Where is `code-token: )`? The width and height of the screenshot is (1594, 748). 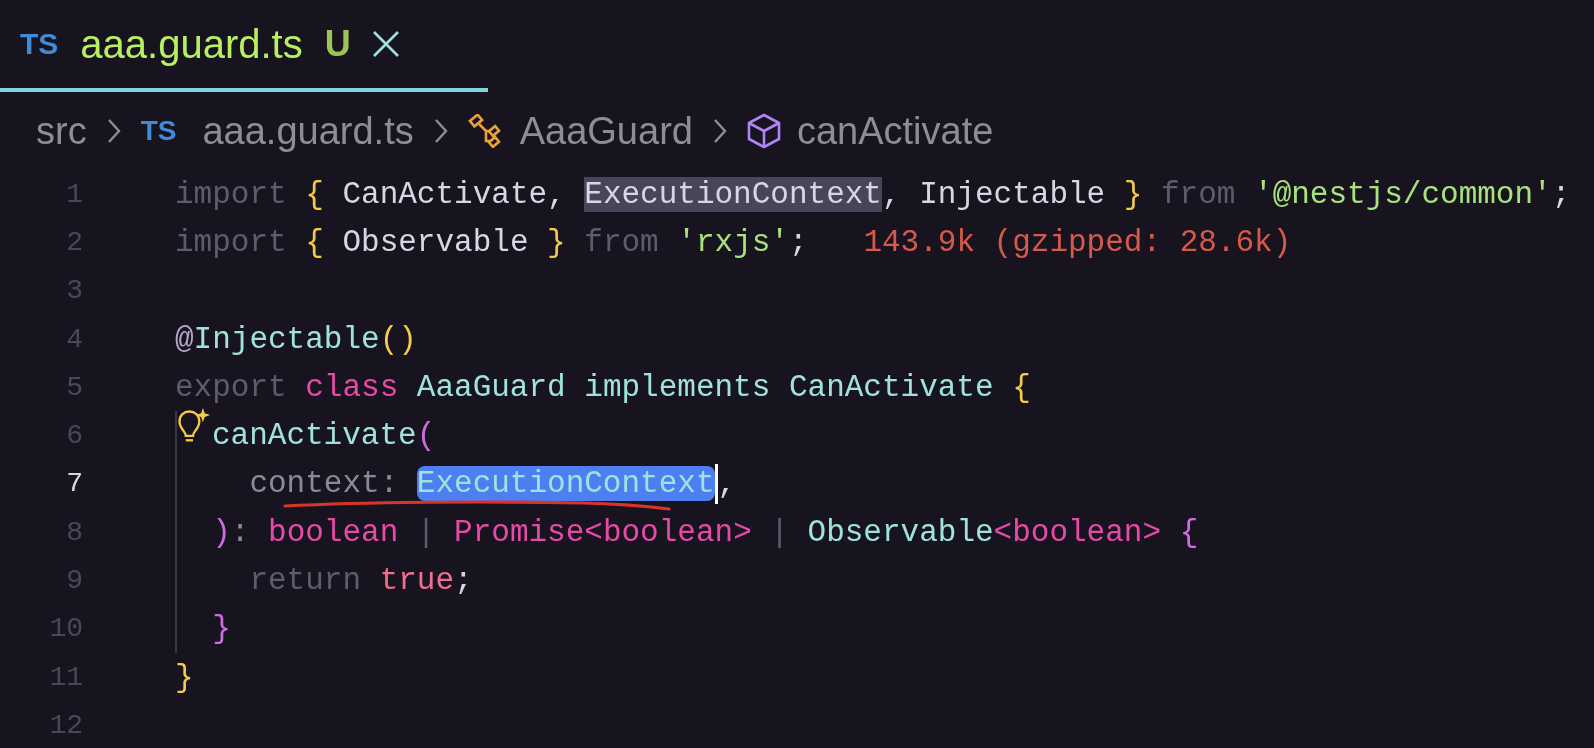 code-token: ) is located at coordinates (221, 532).